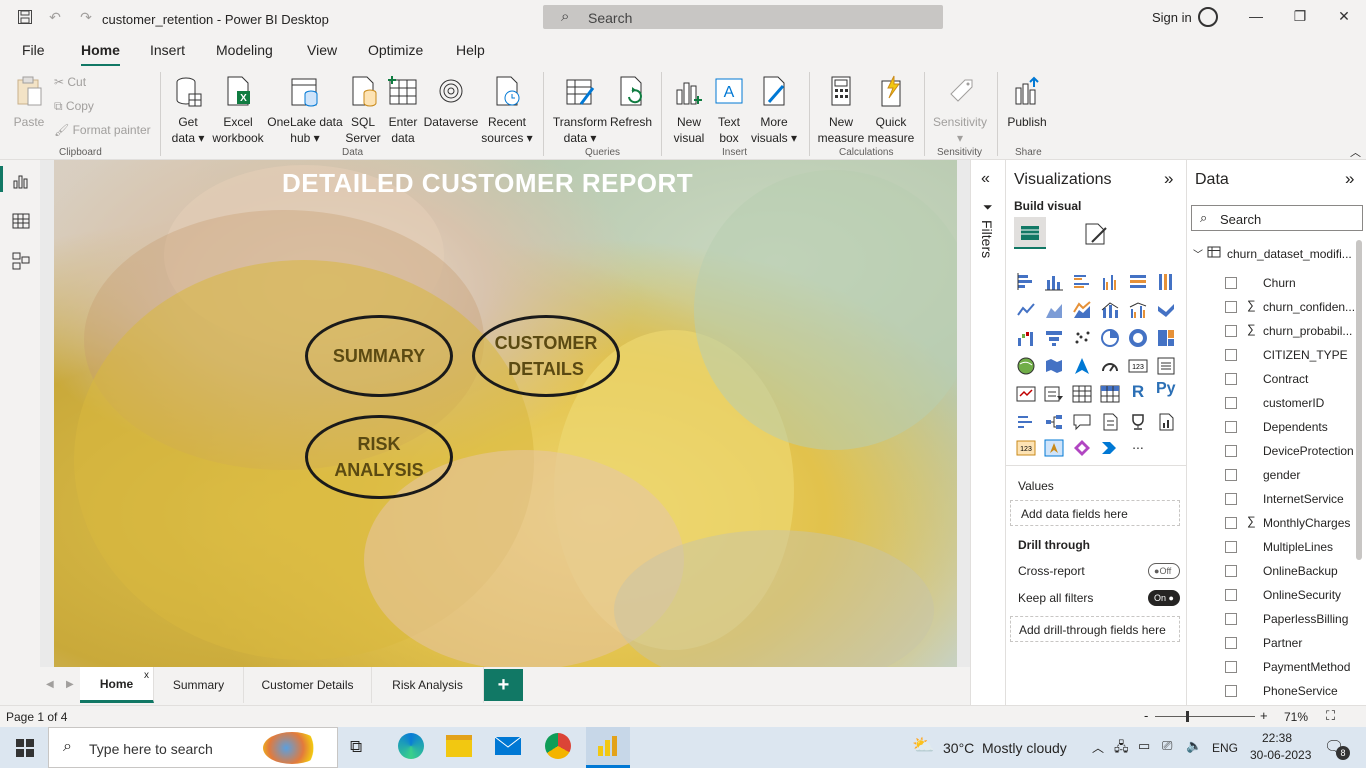 This screenshot has height=768, width=1366. I want to click on weather-text: Mostly cloudy, so click(1024, 748).